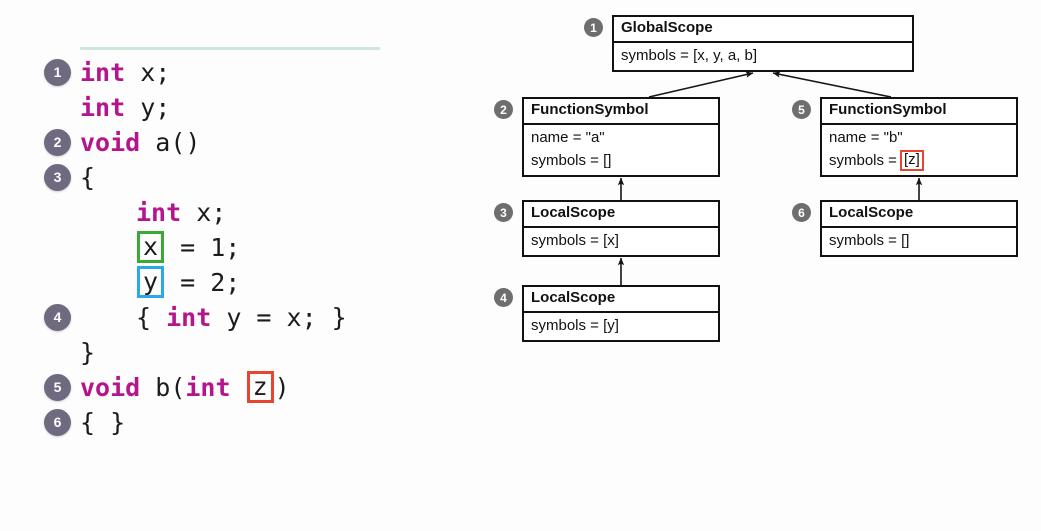 The width and height of the screenshot is (1041, 531). What do you see at coordinates (57, 72) in the screenshot?
I see `line-marker-1: 1` at bounding box center [57, 72].